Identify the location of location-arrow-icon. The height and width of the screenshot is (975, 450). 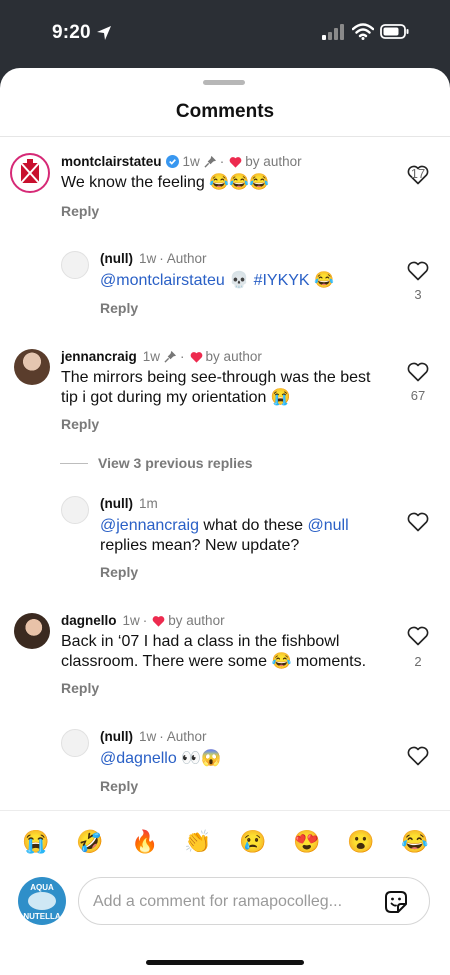
(104, 33).